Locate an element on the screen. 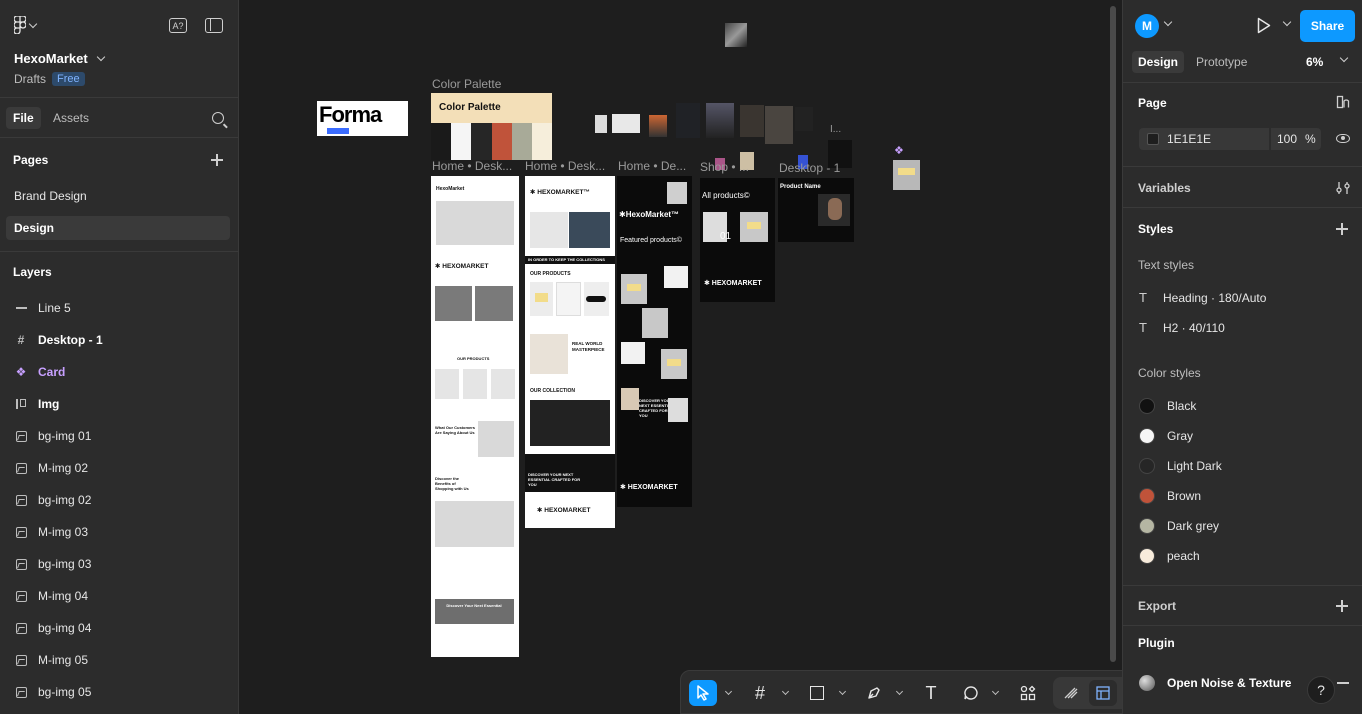 Image resolution: width=1362 pixels, height=714 pixels. comment-tool-button is located at coordinates (971, 693).